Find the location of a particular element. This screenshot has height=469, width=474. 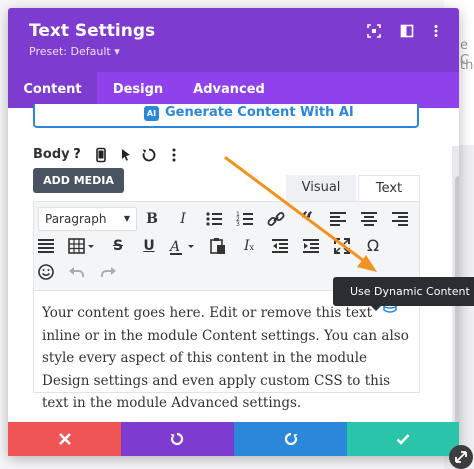

modal-footer is located at coordinates (233, 439).